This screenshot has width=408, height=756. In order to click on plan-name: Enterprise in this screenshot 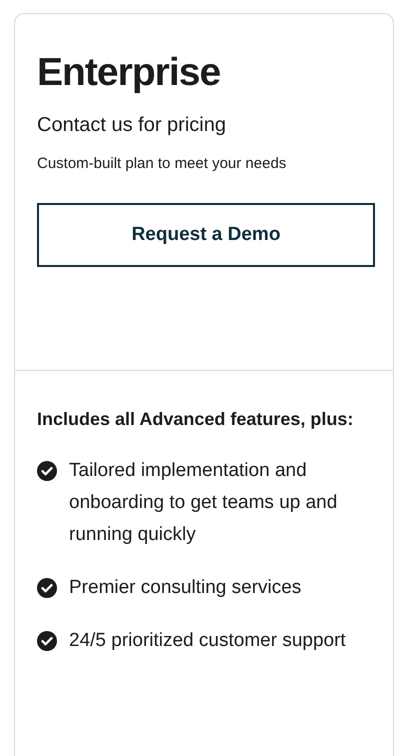, I will do `click(129, 73)`.